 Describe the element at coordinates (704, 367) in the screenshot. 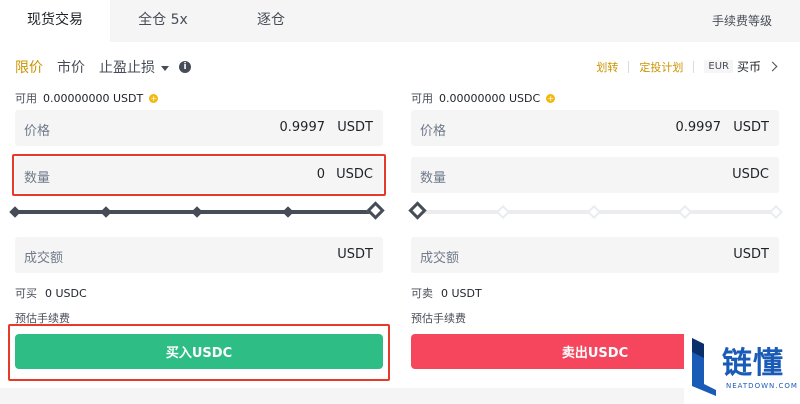

I see `neatdown-logo-icon` at that location.